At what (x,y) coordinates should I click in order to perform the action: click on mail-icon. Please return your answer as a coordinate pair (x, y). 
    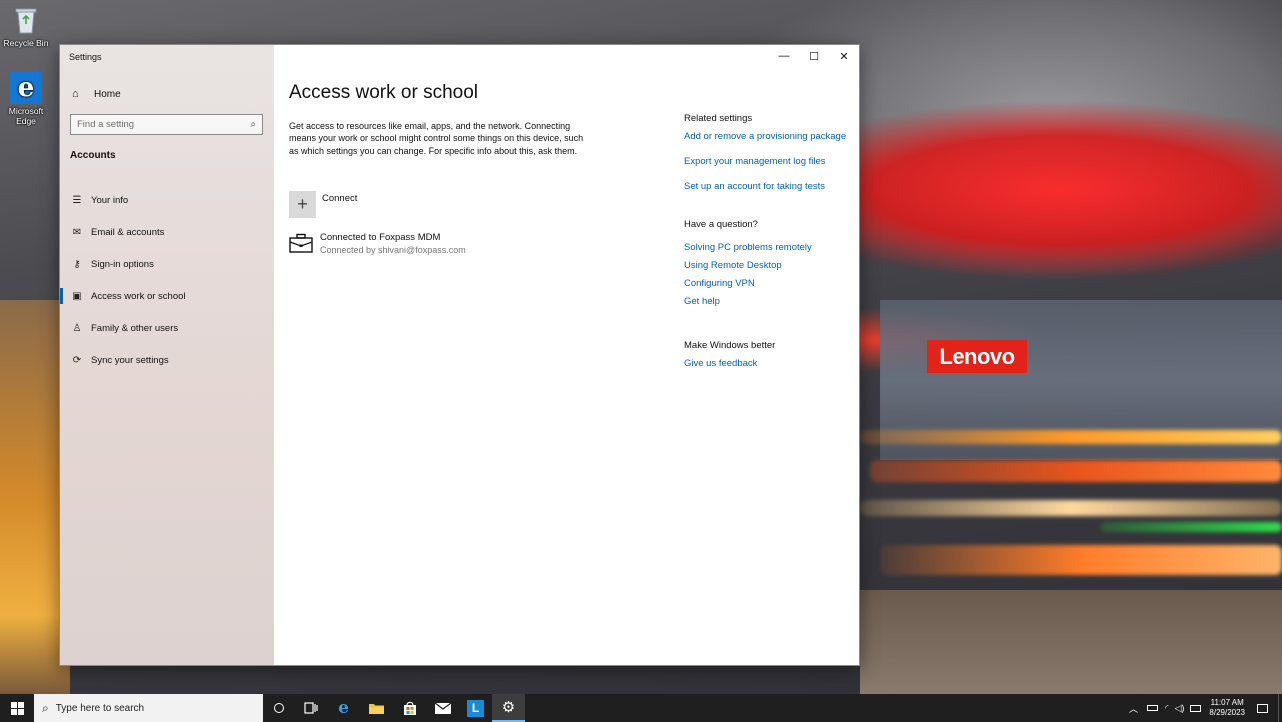
    Looking at the image, I should click on (442, 708).